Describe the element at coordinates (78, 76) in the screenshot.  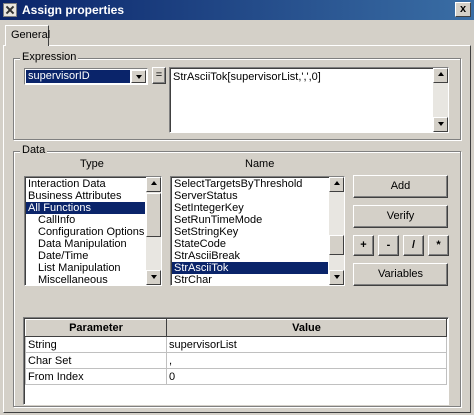
I see `variable-select-value: supervisorID` at that location.